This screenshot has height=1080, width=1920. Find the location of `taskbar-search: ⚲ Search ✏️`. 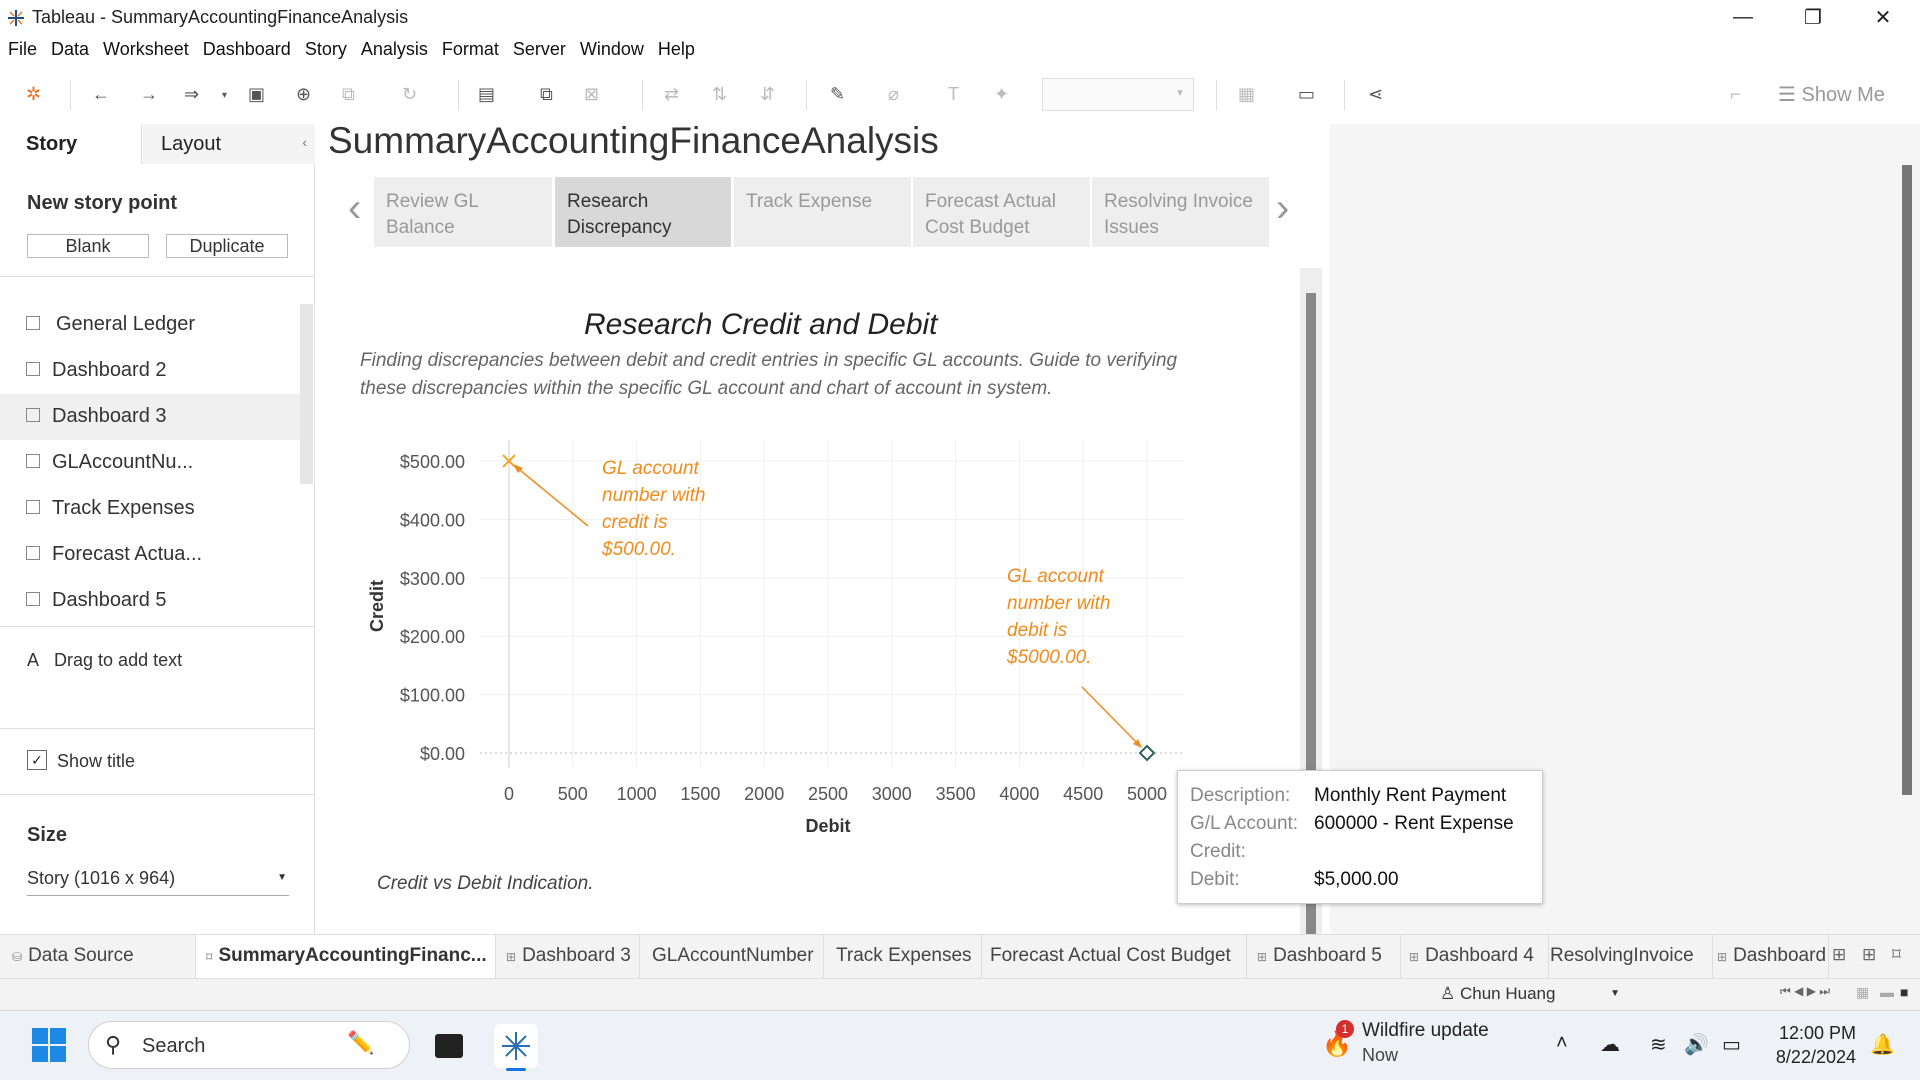

taskbar-search: ⚲ Search ✏️ is located at coordinates (249, 1045).